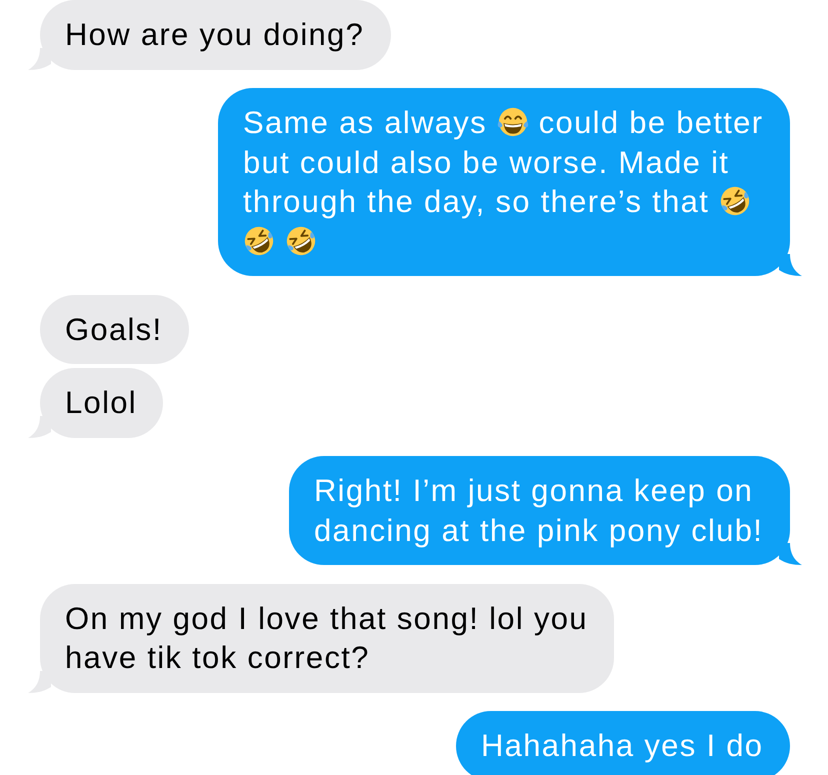  Describe the element at coordinates (365, 122) in the screenshot. I see `message-text: Same as always` at that location.